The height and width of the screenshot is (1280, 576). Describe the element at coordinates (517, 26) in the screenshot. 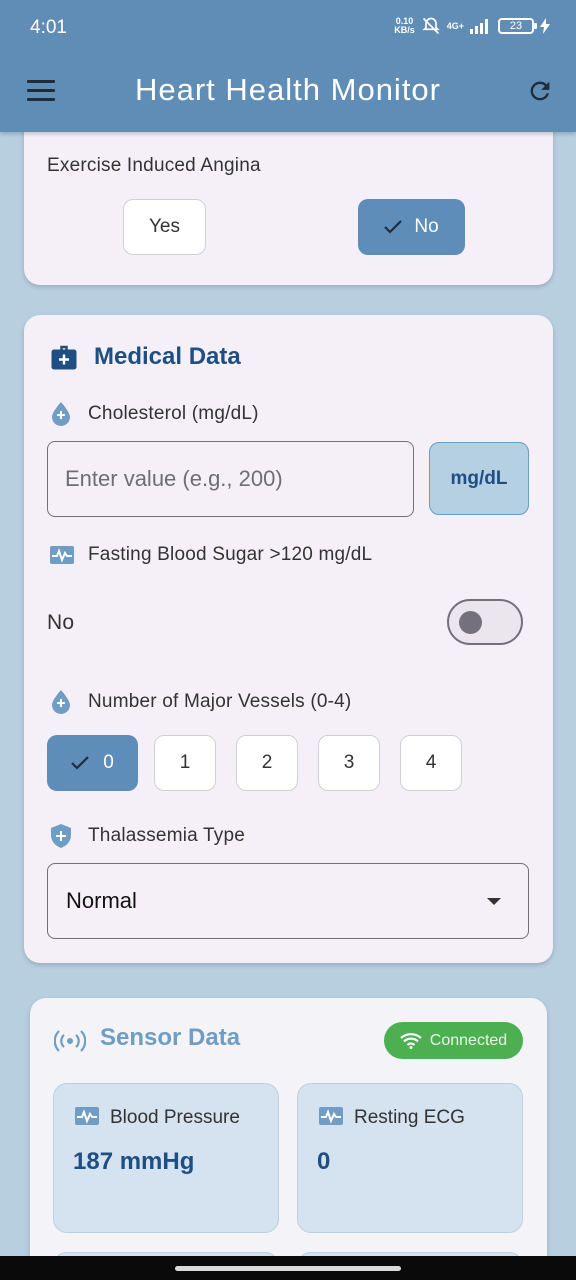

I see `battery-icon: 23` at that location.